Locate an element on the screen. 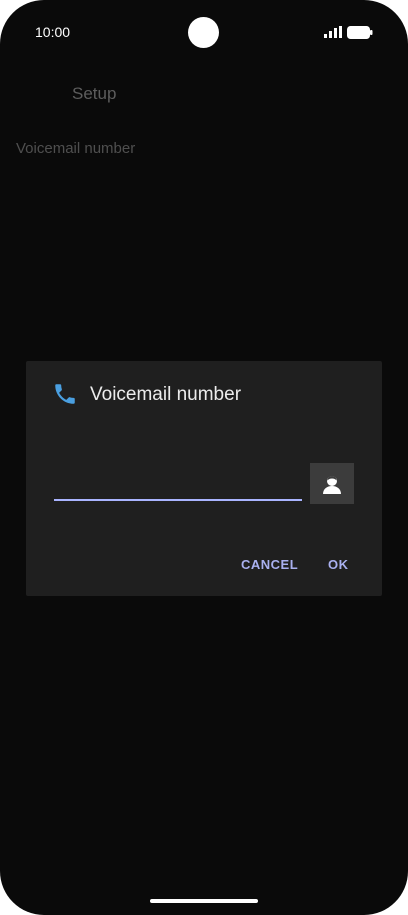 This screenshot has width=408, height=915. status-time: 10:00 is located at coordinates (53, 32).